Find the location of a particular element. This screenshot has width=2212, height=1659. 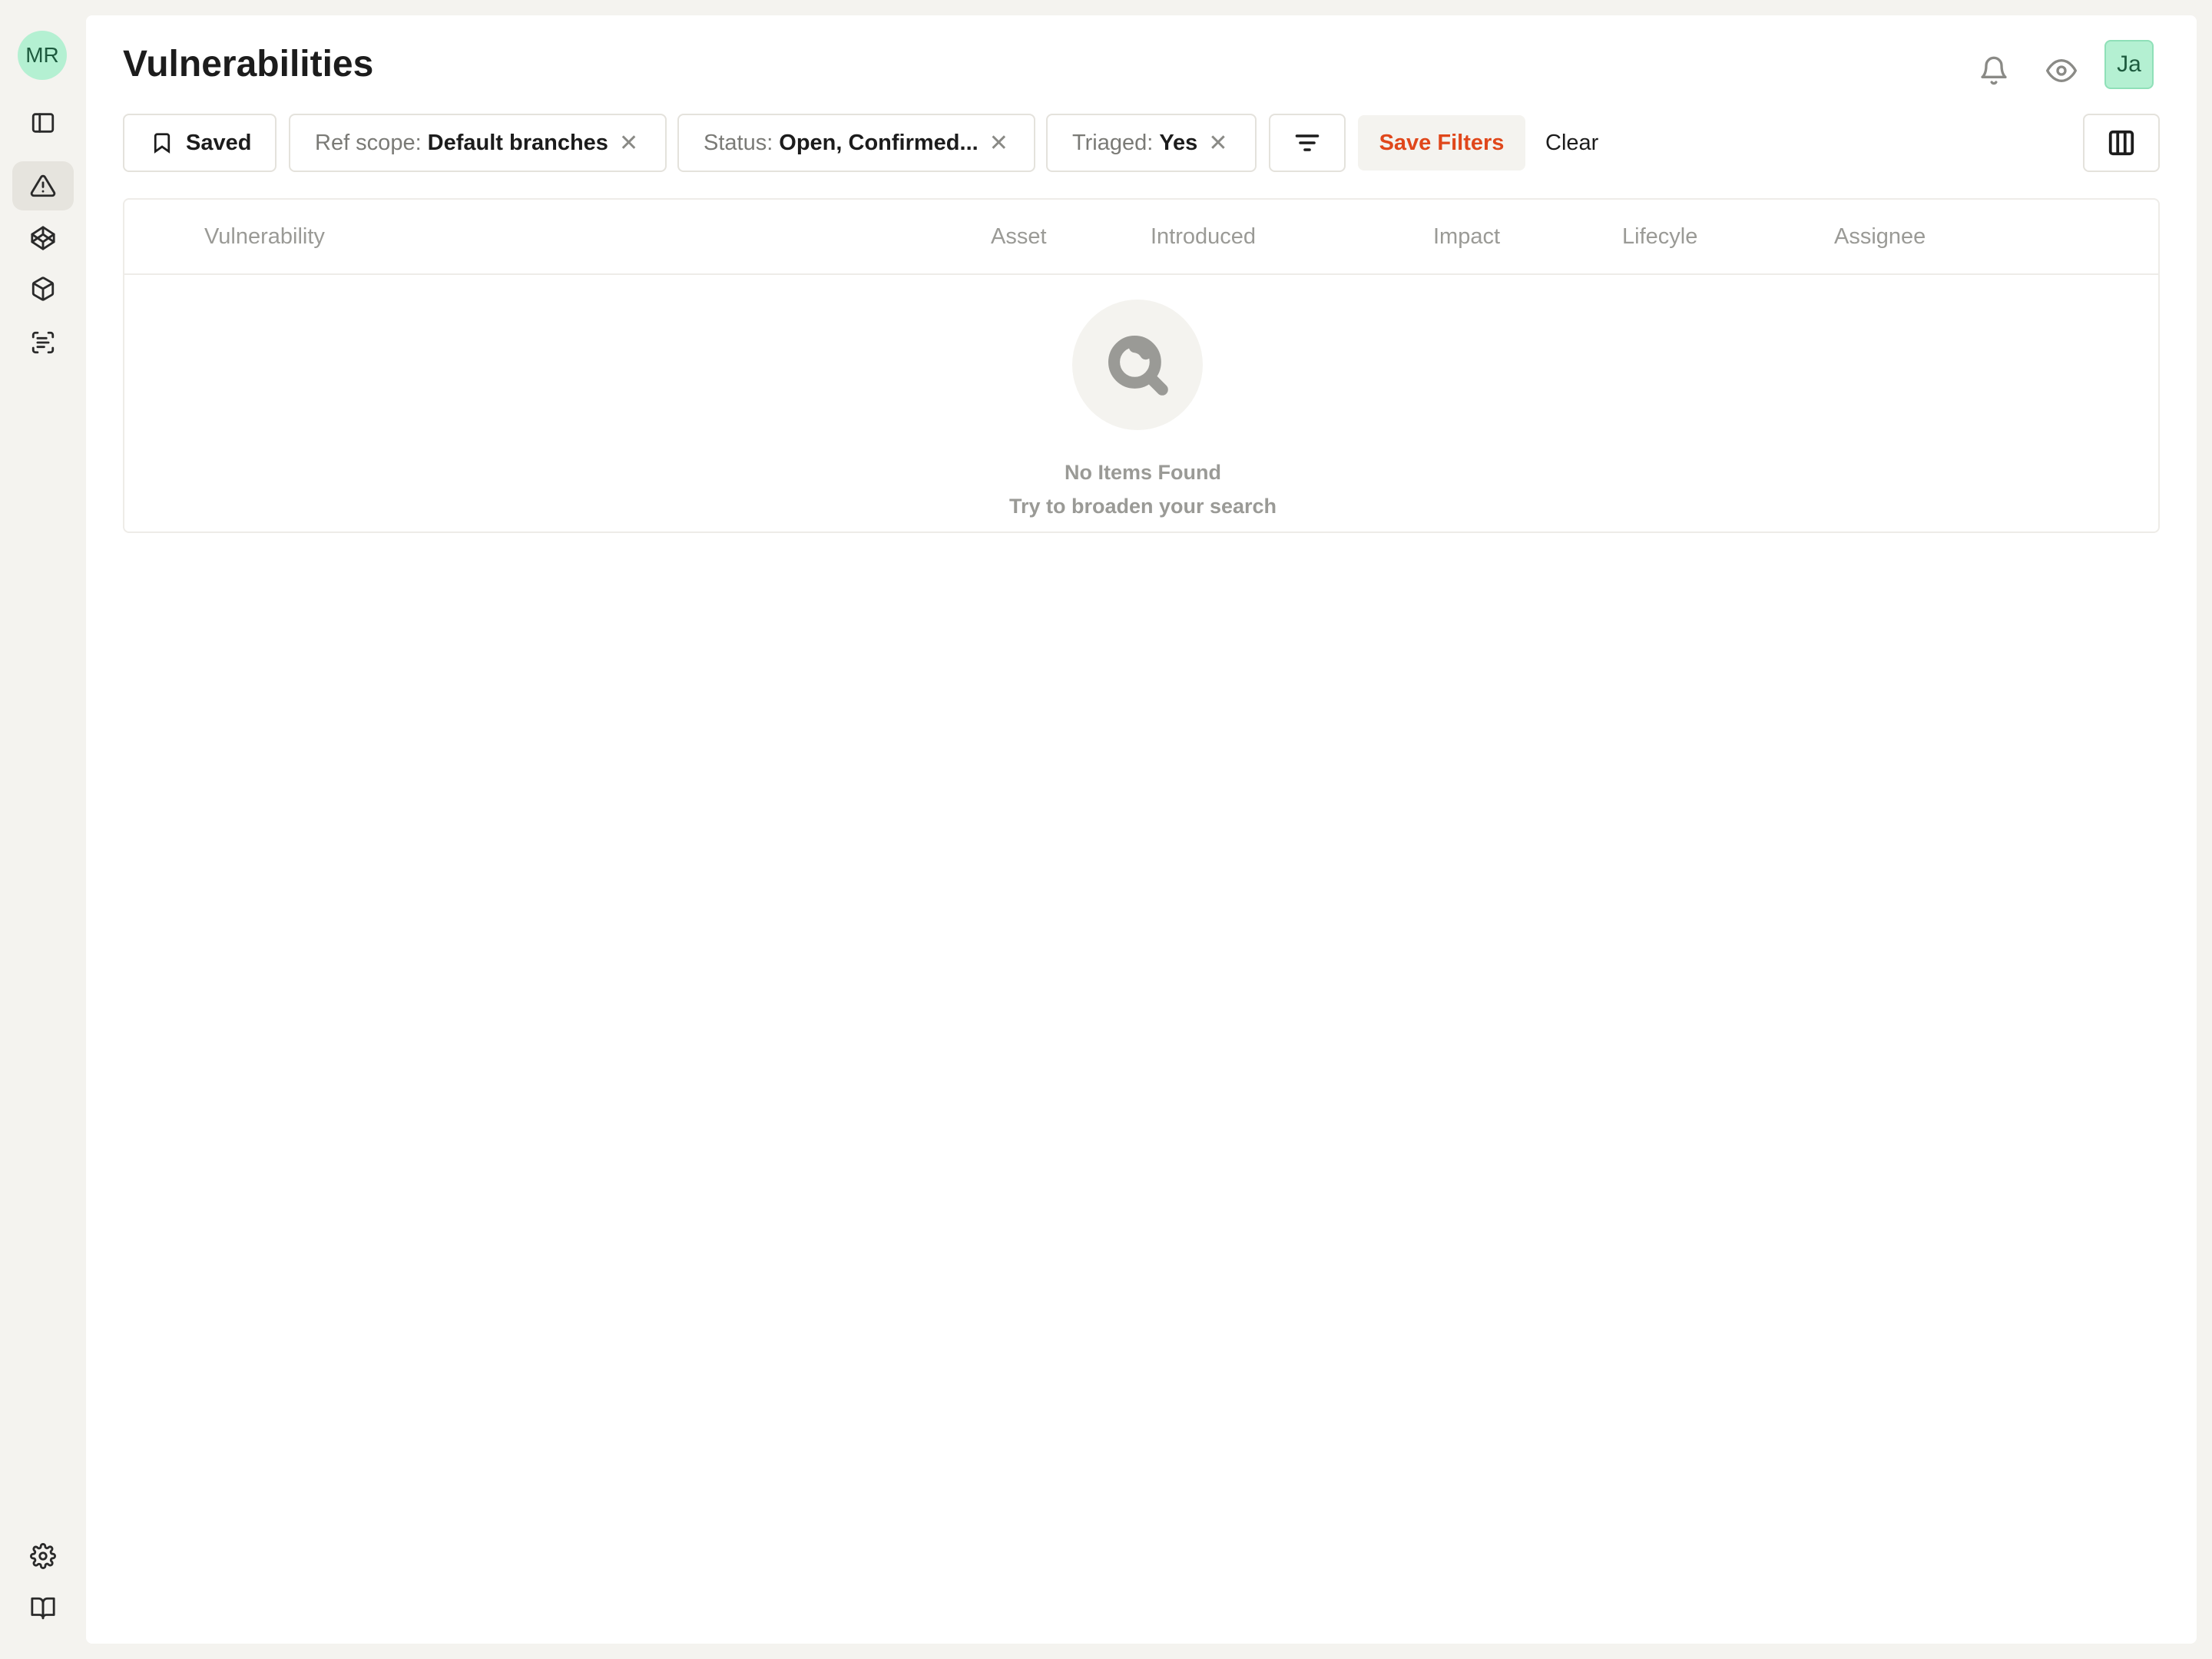

watch-button is located at coordinates (2061, 70).